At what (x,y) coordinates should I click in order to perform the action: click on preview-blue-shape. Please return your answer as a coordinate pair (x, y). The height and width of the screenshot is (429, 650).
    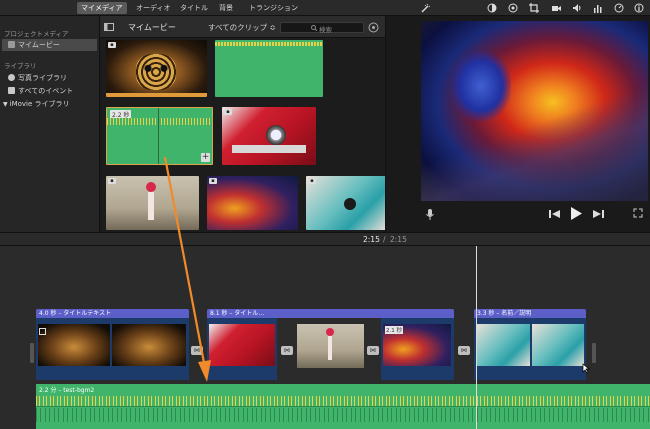
    Looking at the image, I should click on (481, 86).